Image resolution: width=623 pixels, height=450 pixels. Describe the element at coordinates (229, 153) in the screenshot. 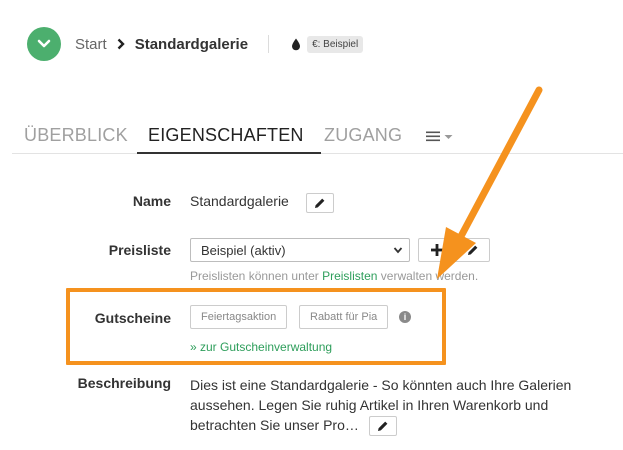

I see `active-tab-indicator` at that location.